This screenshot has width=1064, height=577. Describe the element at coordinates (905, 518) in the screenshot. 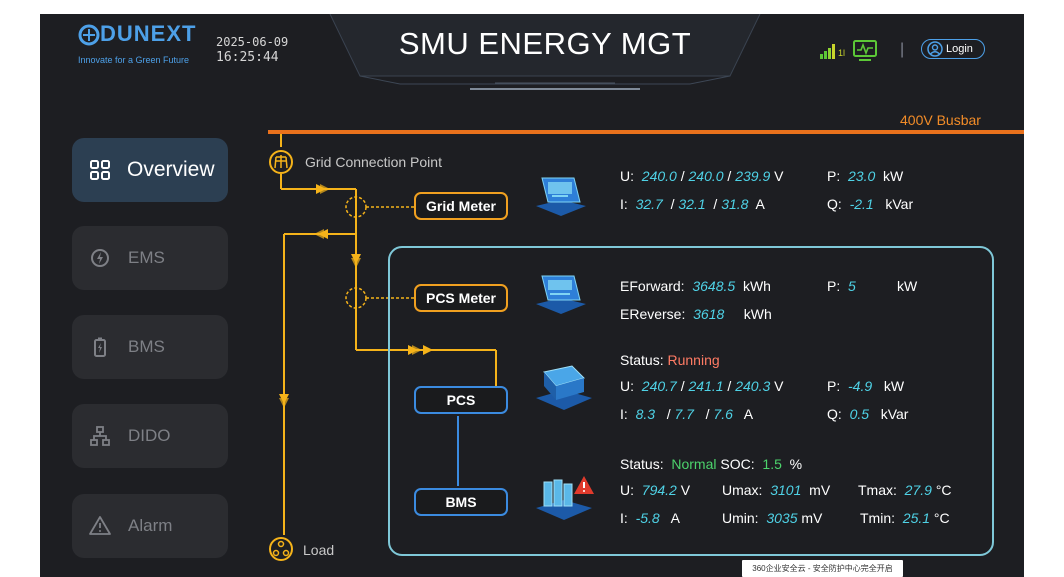

I see `bms-tmin: Tmin: 25.1 °C` at that location.